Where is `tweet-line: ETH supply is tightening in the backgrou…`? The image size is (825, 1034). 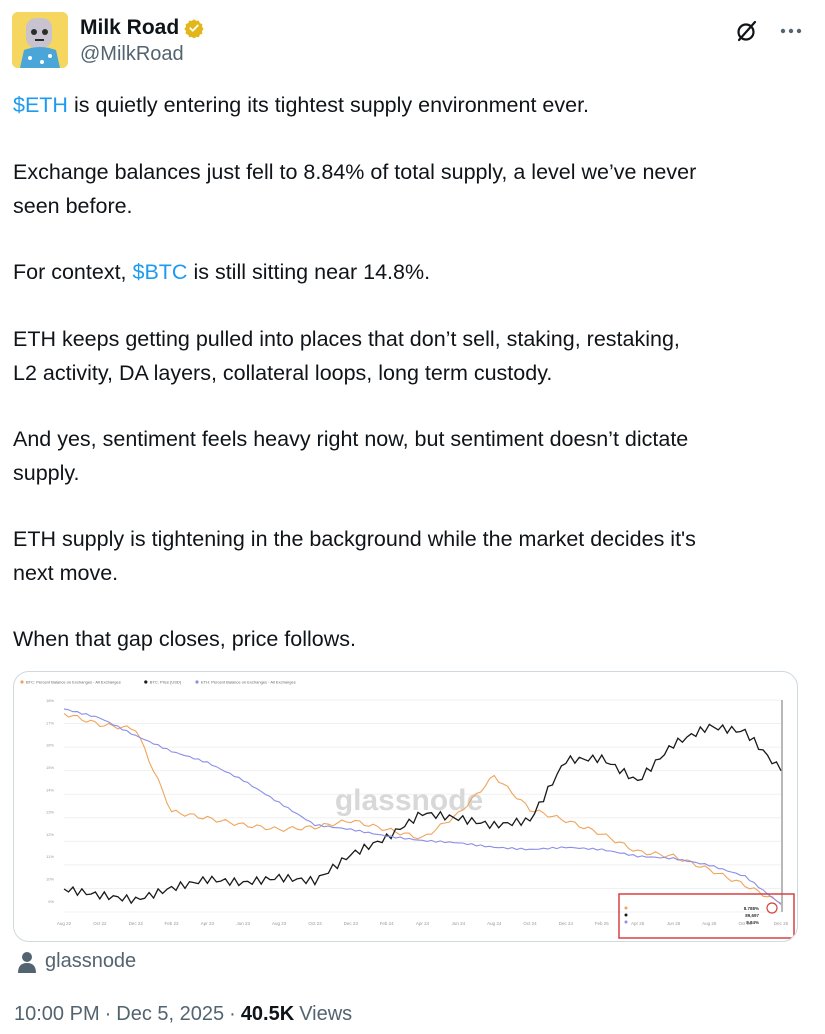
tweet-line: ETH supply is tightening in the backgrou… is located at coordinates (354, 539).